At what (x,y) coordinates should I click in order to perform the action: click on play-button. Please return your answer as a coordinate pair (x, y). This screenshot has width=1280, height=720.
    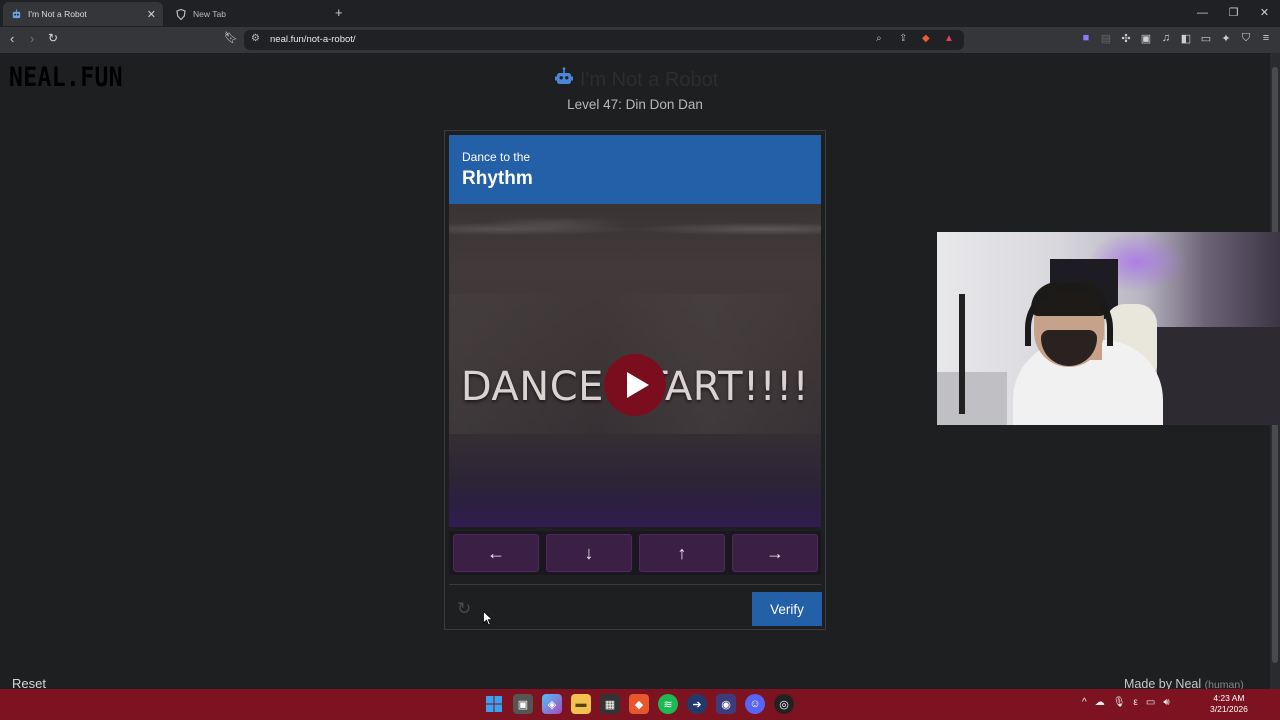
    Looking at the image, I should click on (635, 385).